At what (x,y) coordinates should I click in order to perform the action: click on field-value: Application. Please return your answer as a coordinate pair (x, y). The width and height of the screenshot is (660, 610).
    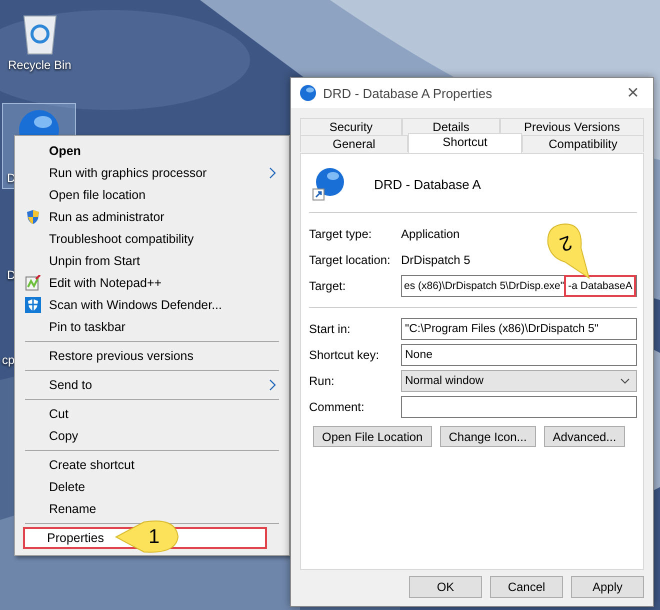
    Looking at the image, I should click on (430, 234).